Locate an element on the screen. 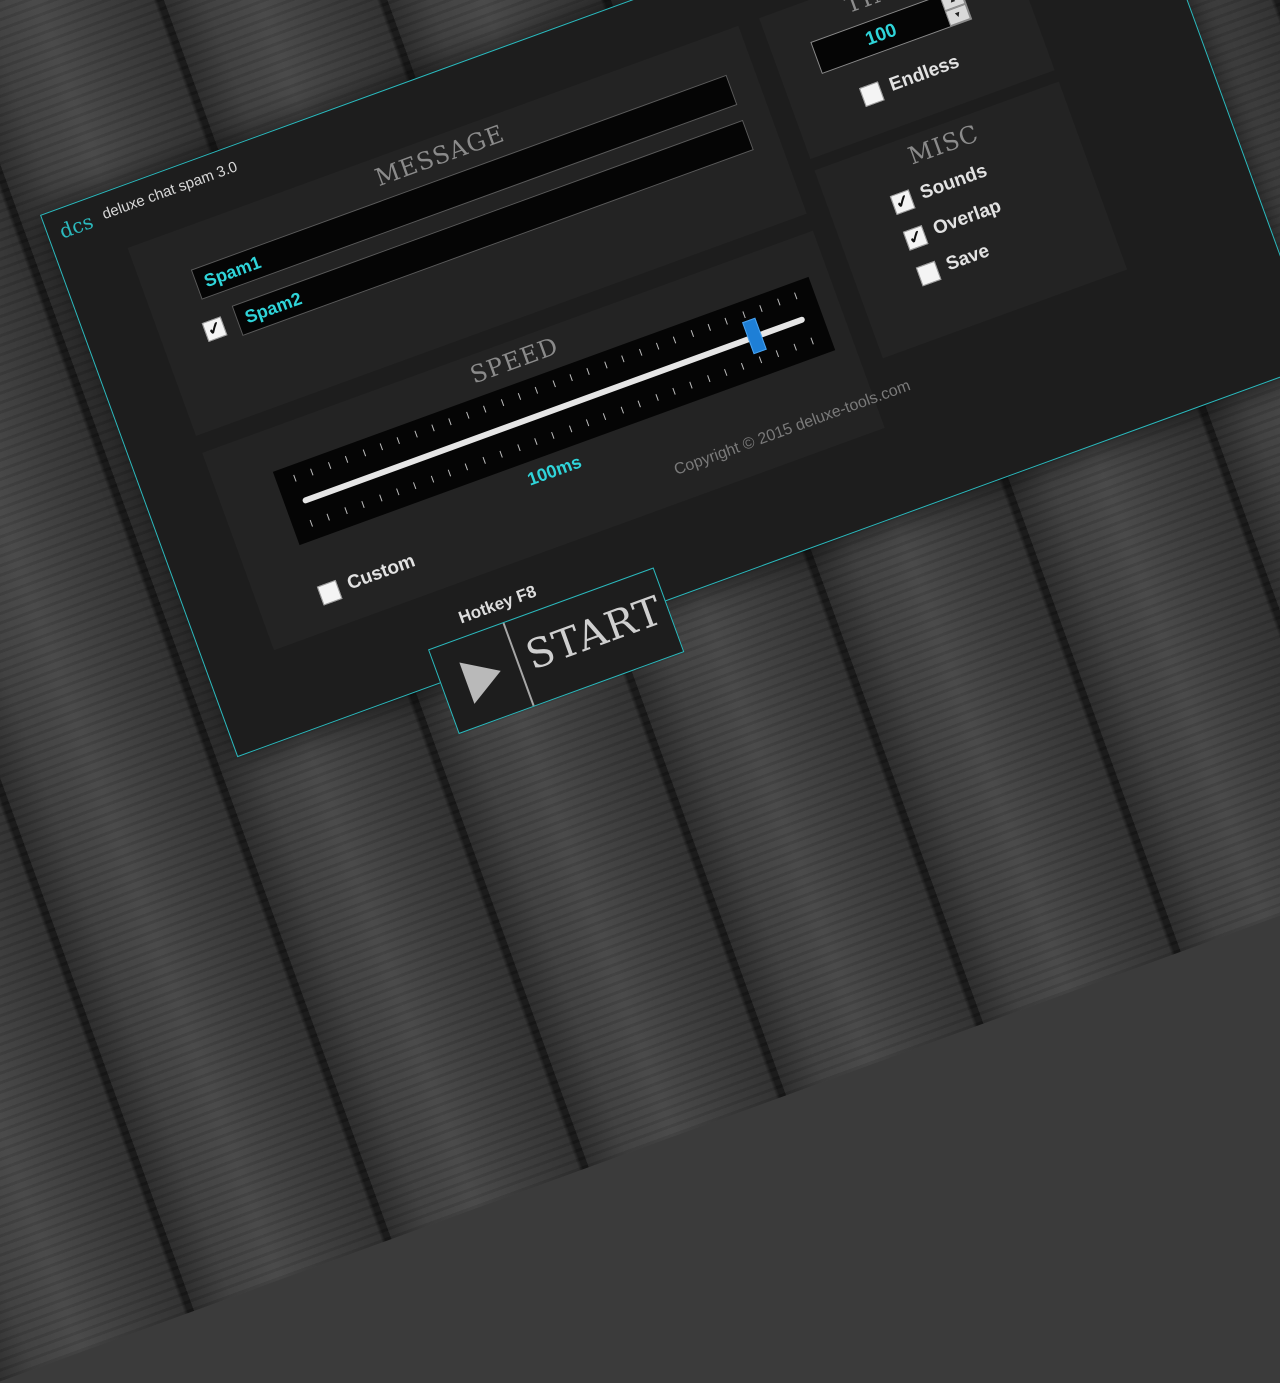  sounds-checkbox: ✓ is located at coordinates (902, 202).